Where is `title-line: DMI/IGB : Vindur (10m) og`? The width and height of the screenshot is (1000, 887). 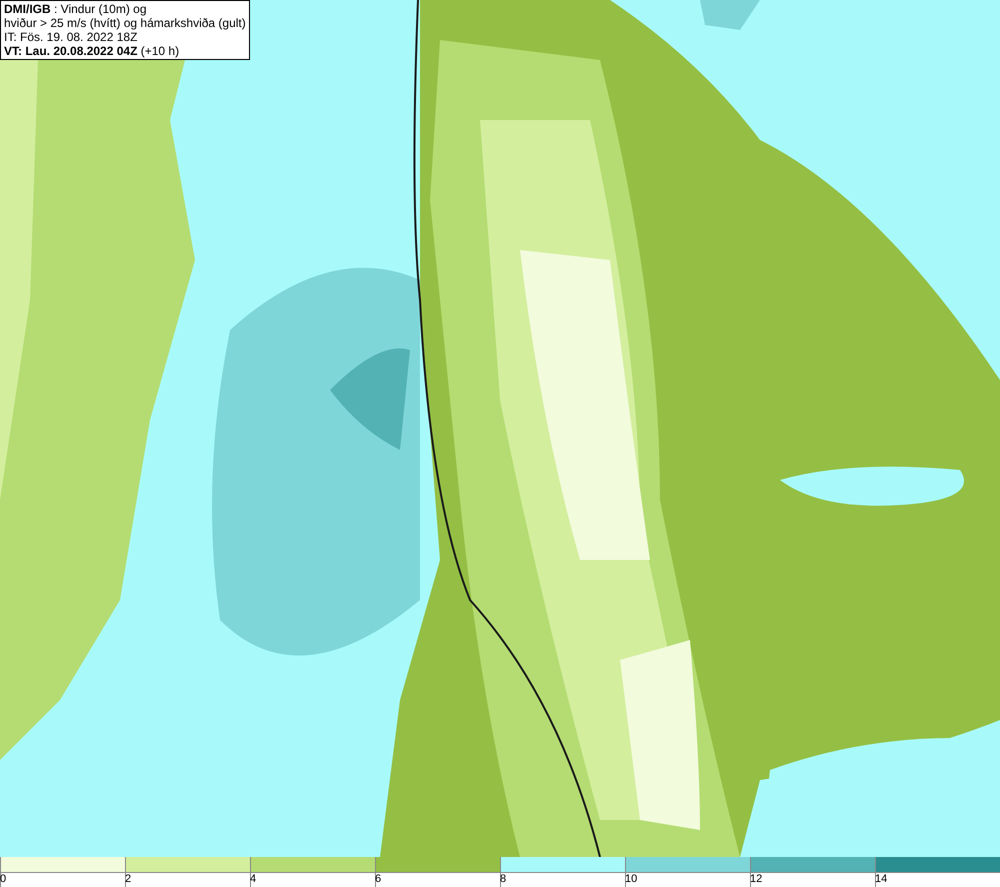 title-line: DMI/IGB : Vindur (10m) og is located at coordinates (76, 9).